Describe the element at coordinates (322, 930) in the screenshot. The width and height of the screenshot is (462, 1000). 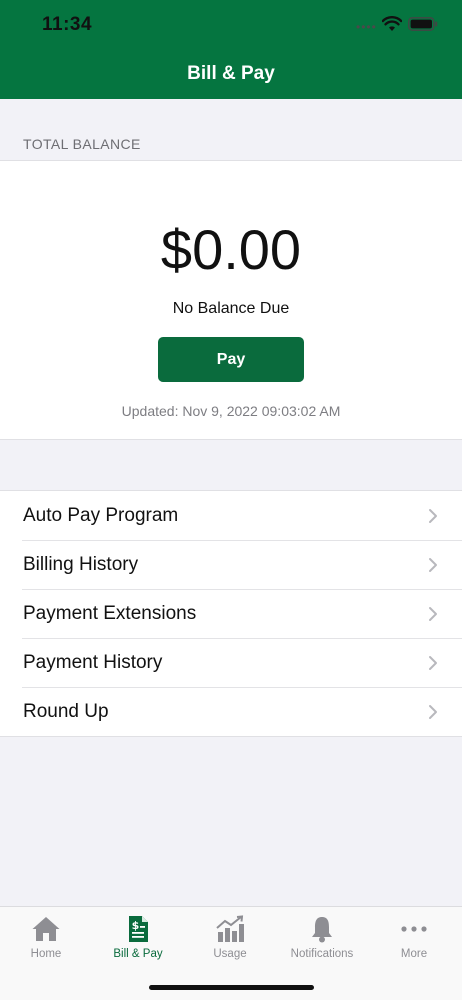
I see `bell-icon` at that location.